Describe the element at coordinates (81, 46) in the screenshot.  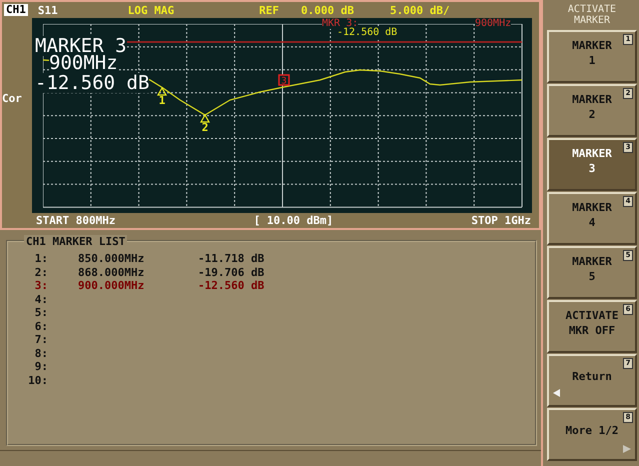
I see `active-marker-title: MARKER 3` at that location.